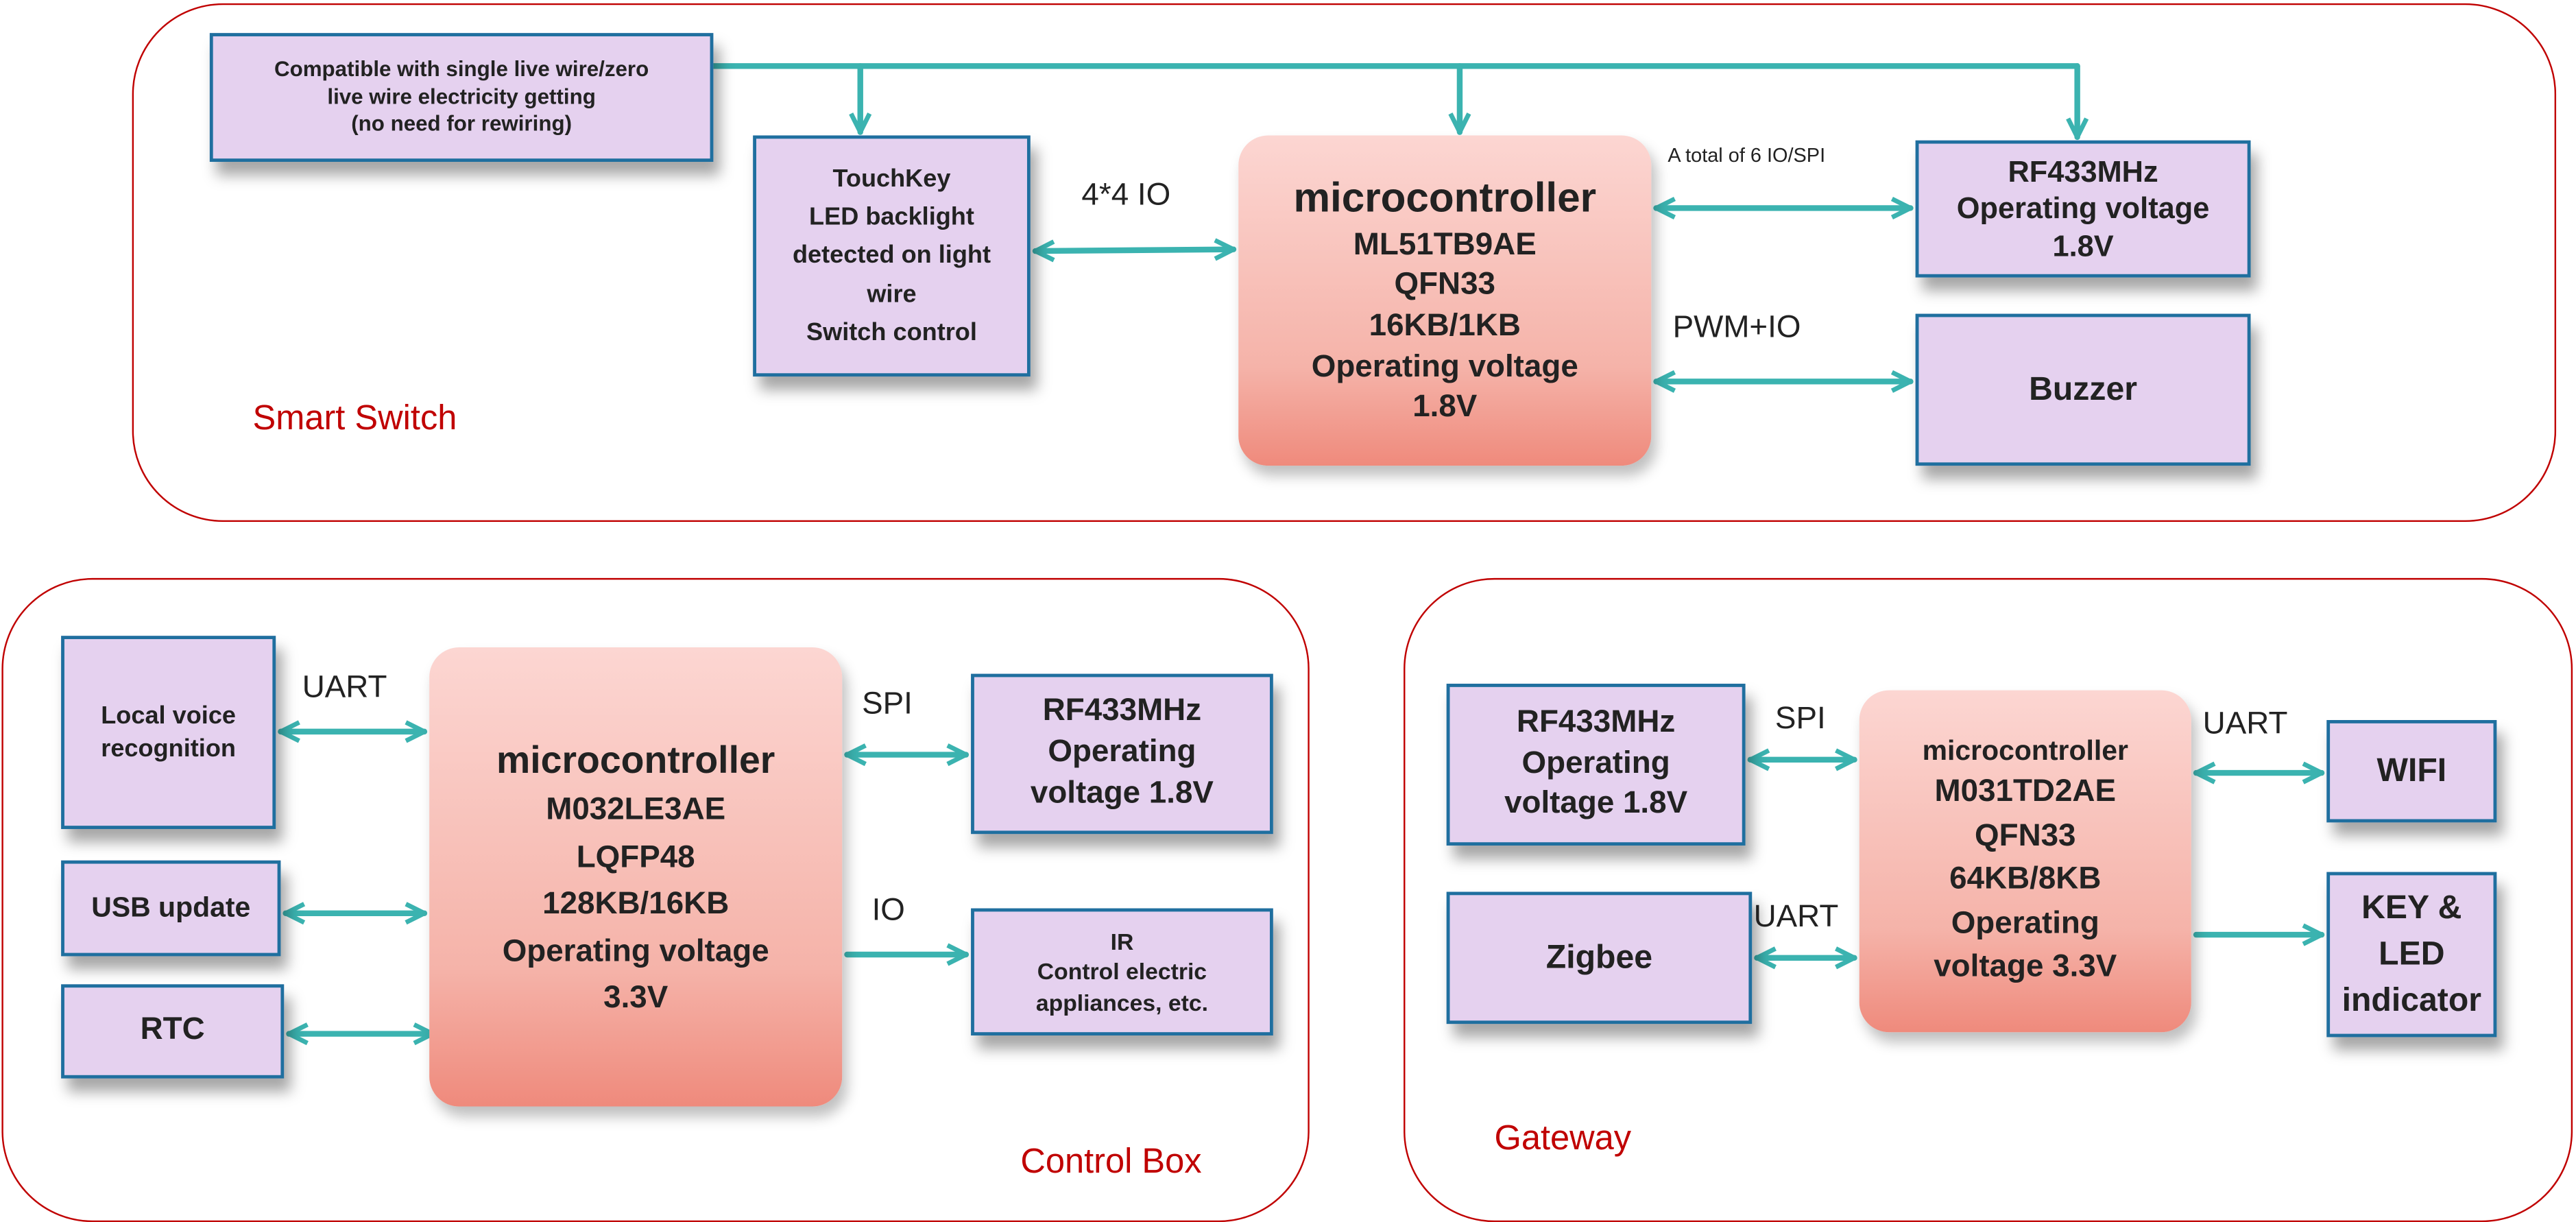 This screenshot has height=1222, width=2576. I want to click on touch-mcu-arrow, so click(1135, 250).